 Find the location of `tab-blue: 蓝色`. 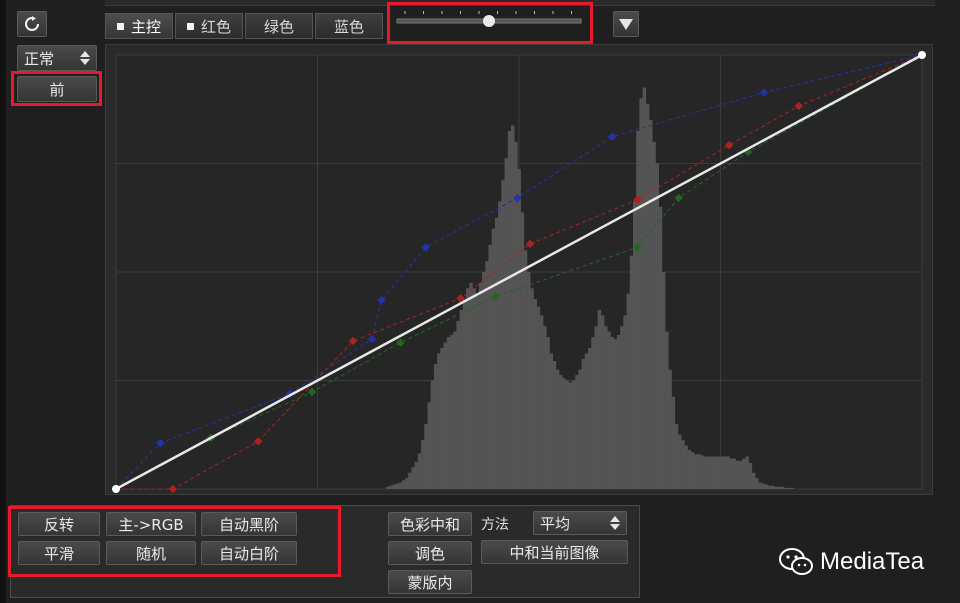

tab-blue: 蓝色 is located at coordinates (349, 26).